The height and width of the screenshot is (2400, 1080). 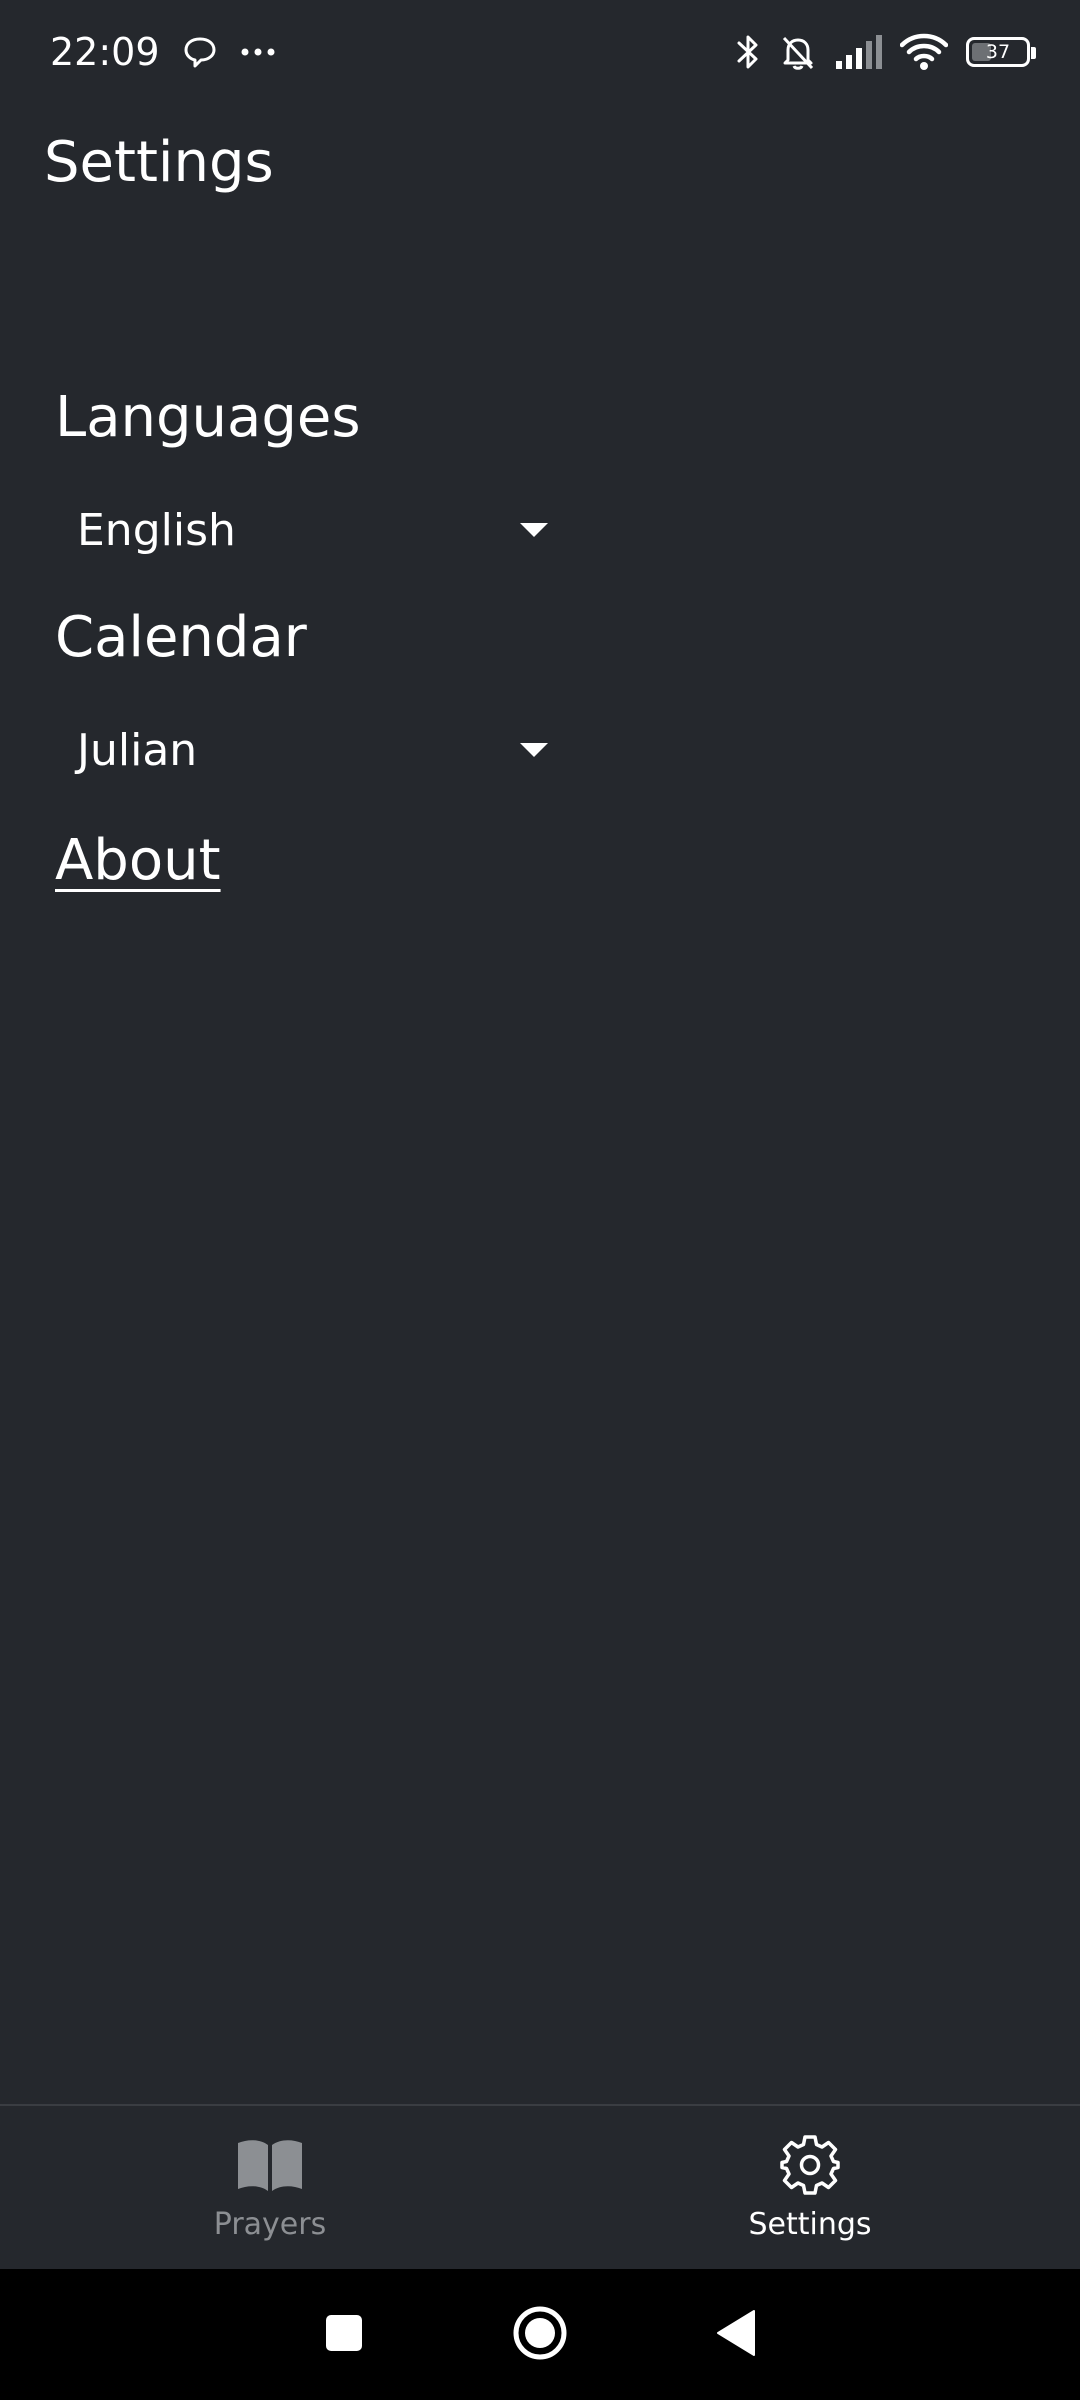 What do you see at coordinates (181, 637) in the screenshot?
I see `calendar-heading: Calendar` at bounding box center [181, 637].